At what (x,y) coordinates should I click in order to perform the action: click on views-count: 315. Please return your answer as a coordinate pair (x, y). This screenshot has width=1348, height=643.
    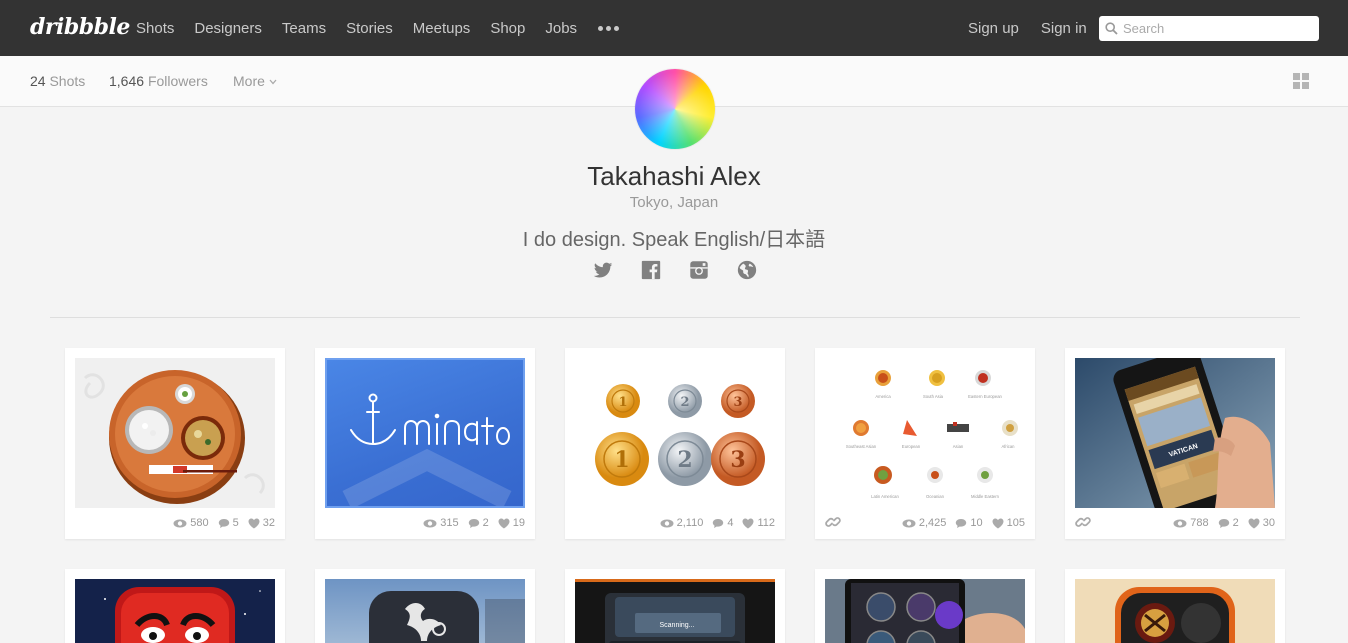
    Looking at the image, I should click on (449, 523).